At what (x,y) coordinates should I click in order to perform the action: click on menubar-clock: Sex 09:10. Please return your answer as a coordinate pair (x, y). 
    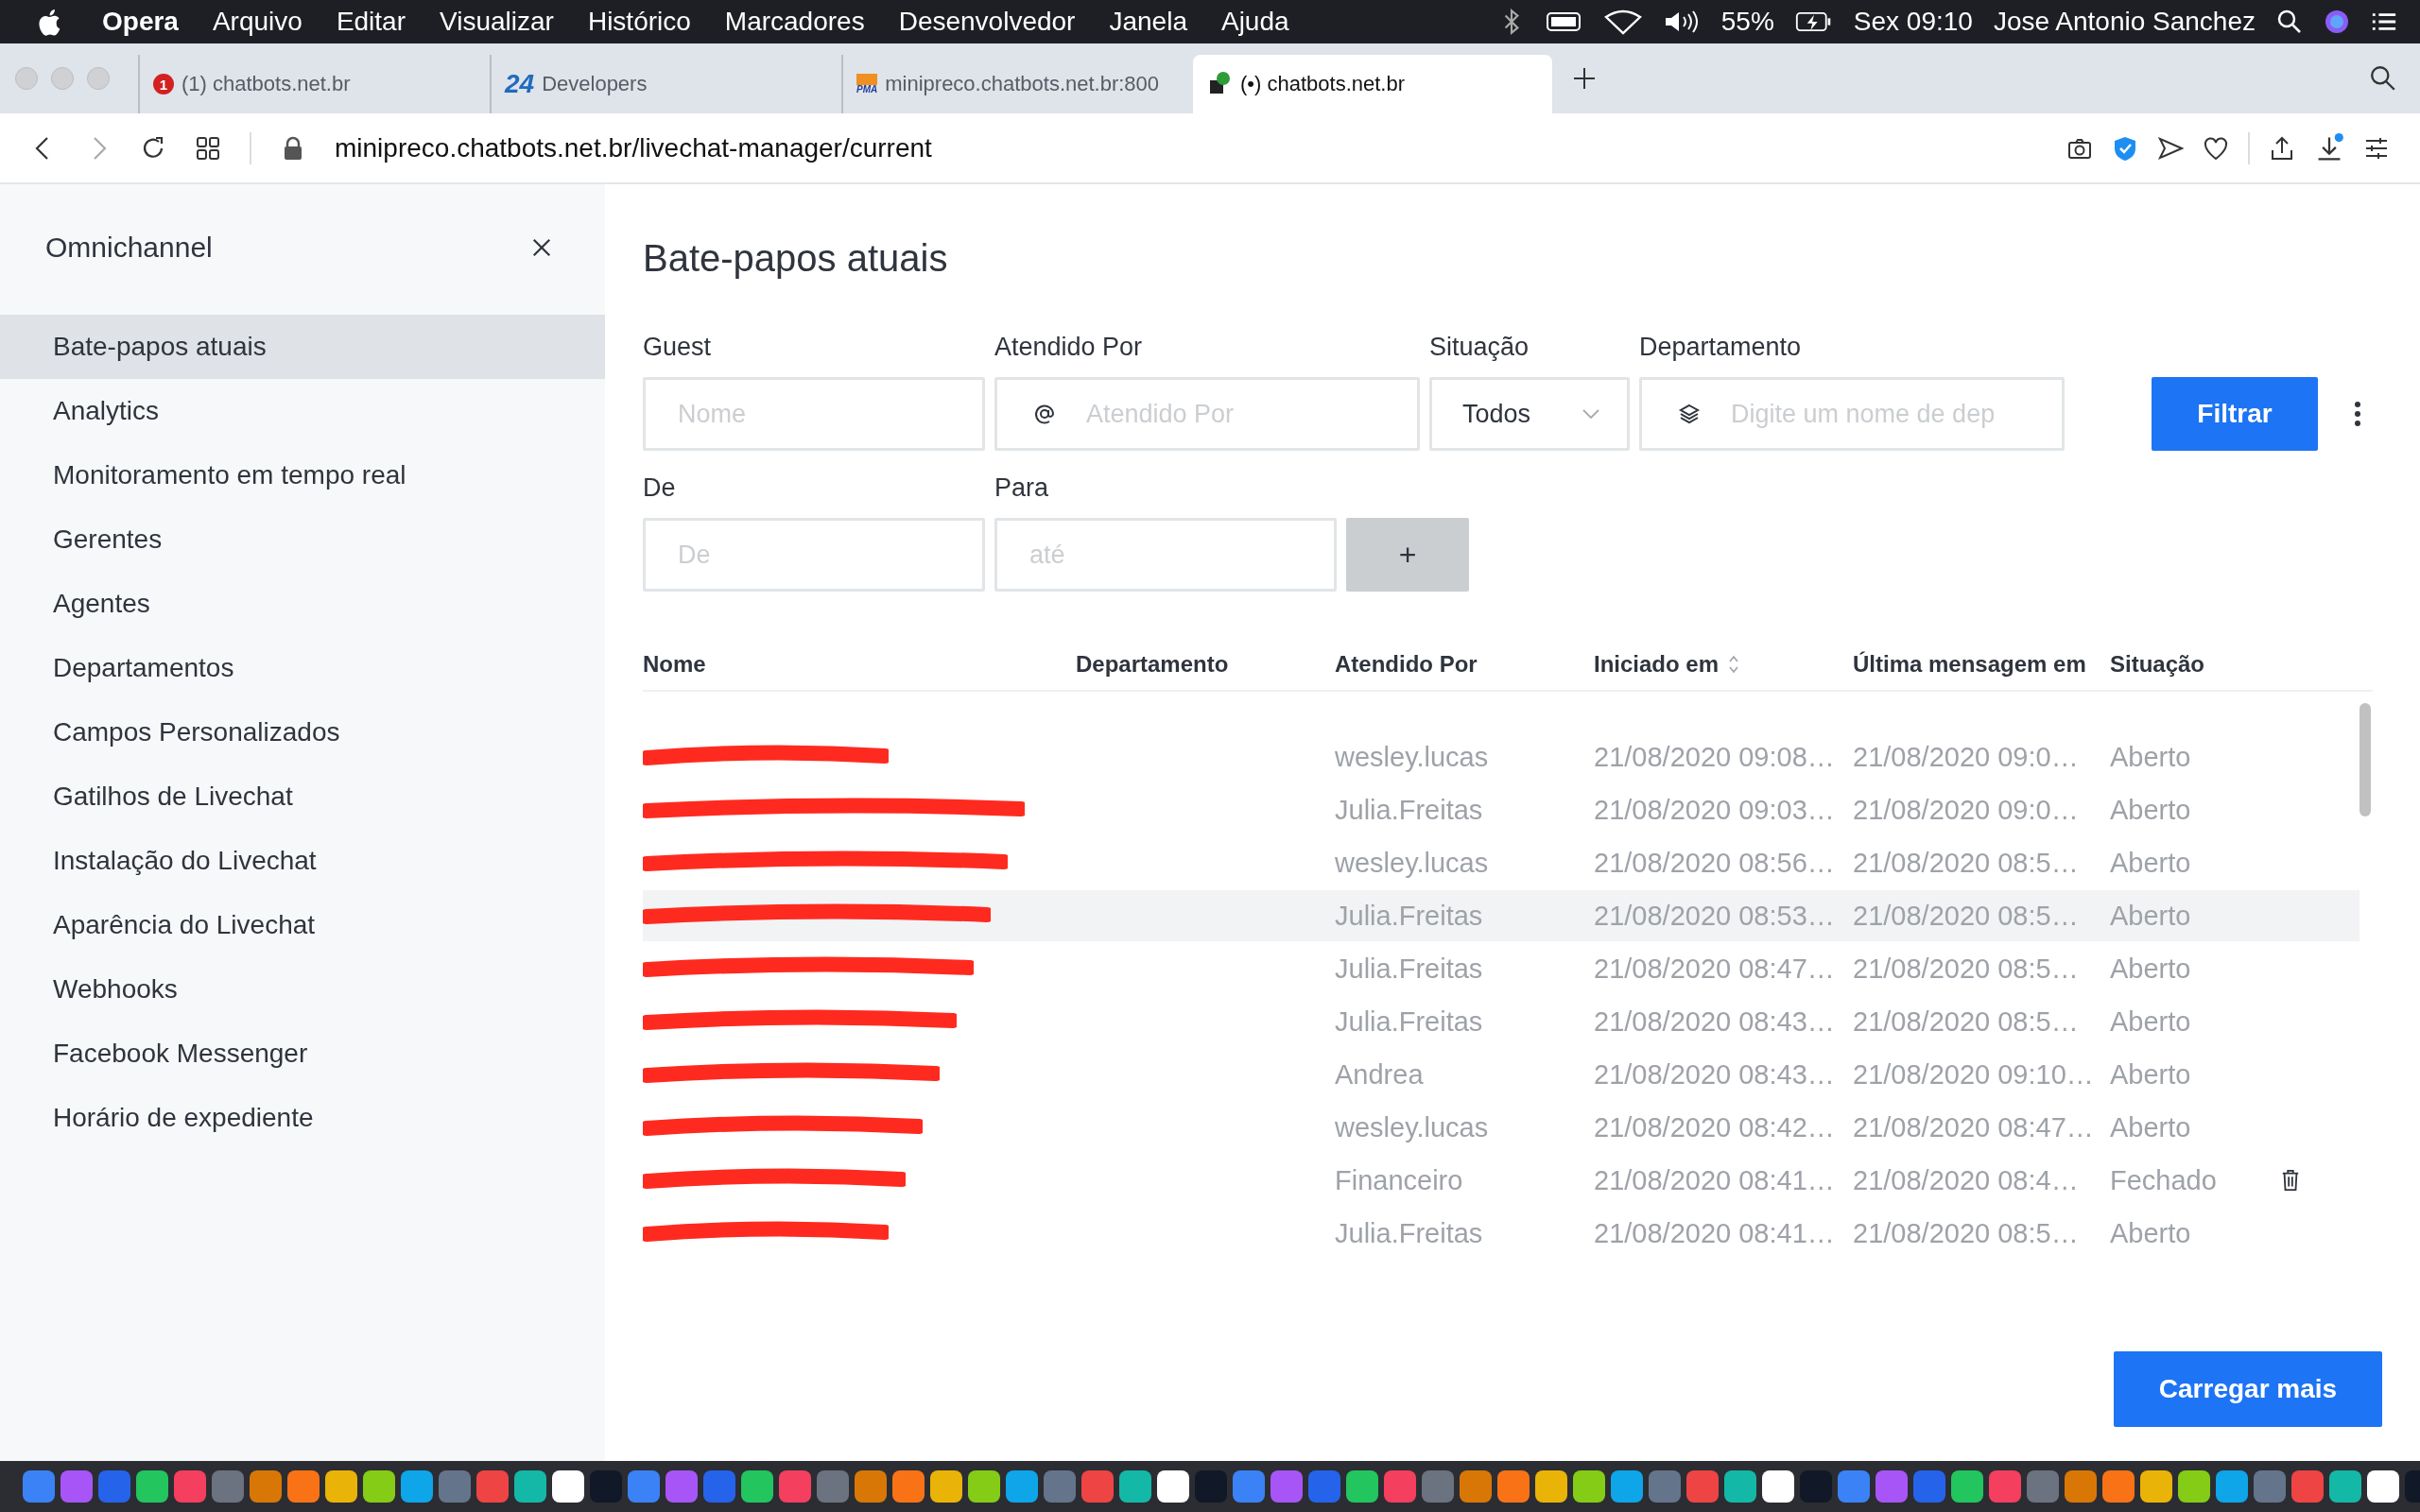
    Looking at the image, I should click on (1913, 22).